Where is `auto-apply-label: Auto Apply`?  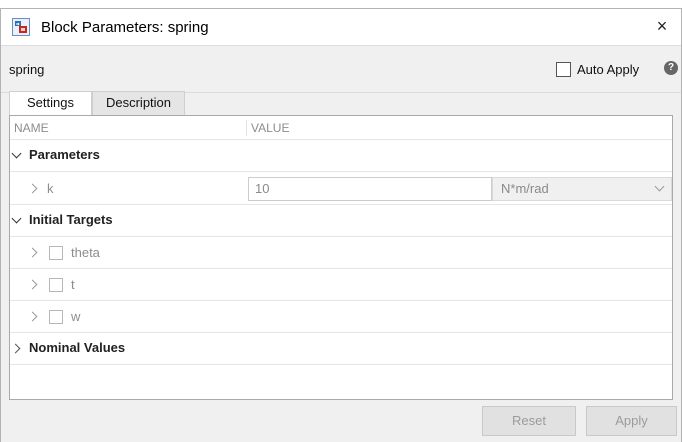 auto-apply-label: Auto Apply is located at coordinates (608, 69).